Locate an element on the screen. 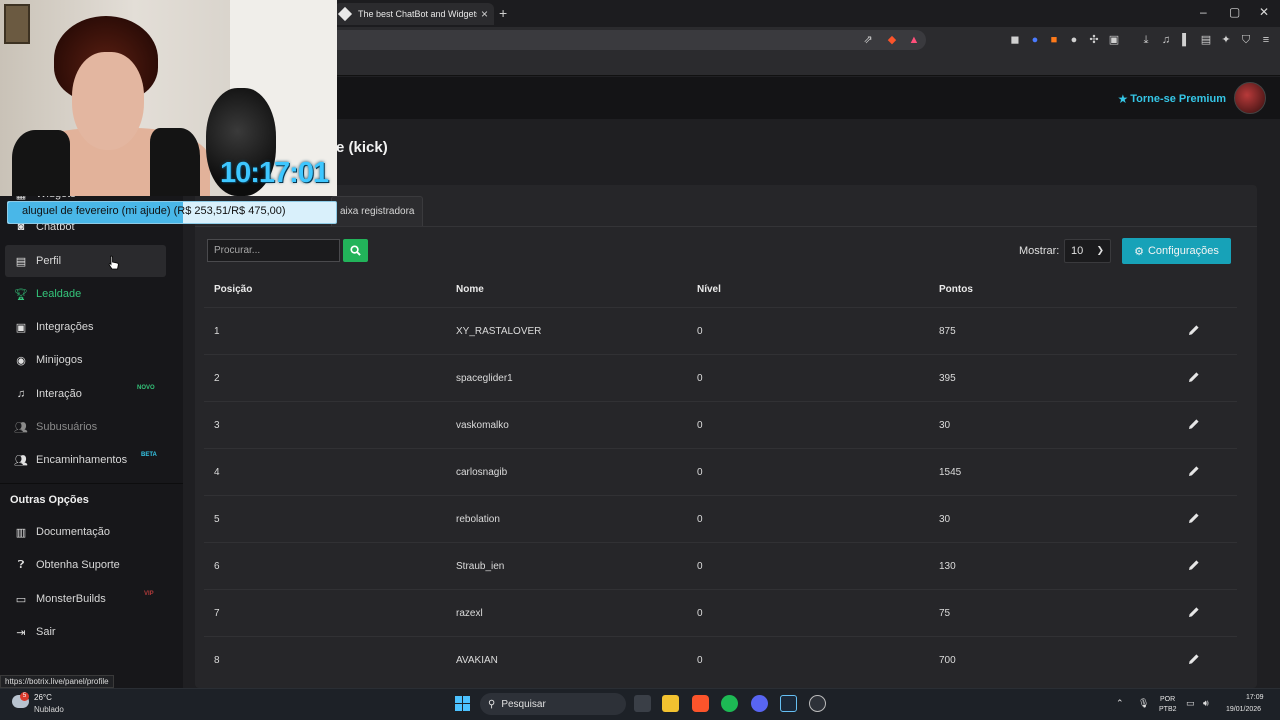 The height and width of the screenshot is (720, 1280). search-input is located at coordinates (273, 250).